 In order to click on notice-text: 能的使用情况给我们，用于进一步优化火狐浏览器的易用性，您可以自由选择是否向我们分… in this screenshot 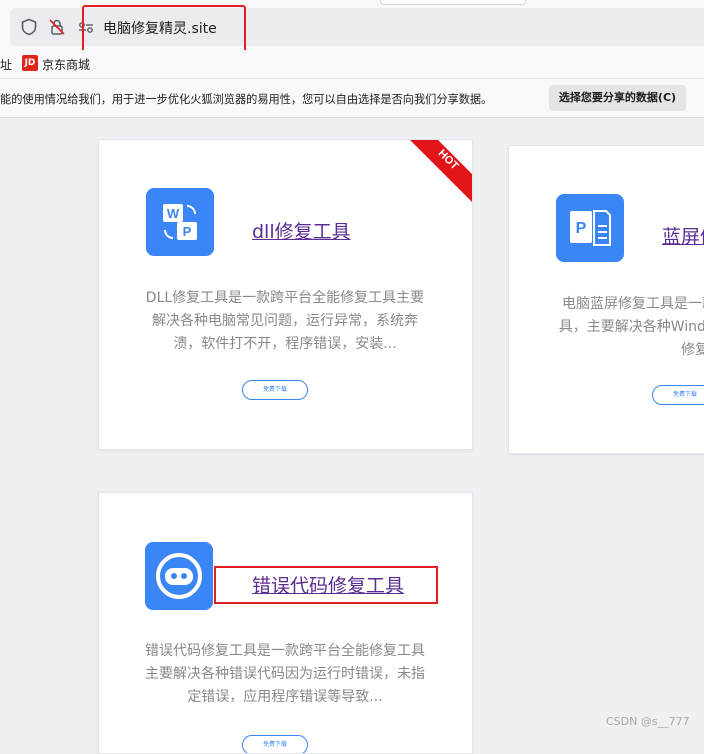, I will do `click(246, 99)`.